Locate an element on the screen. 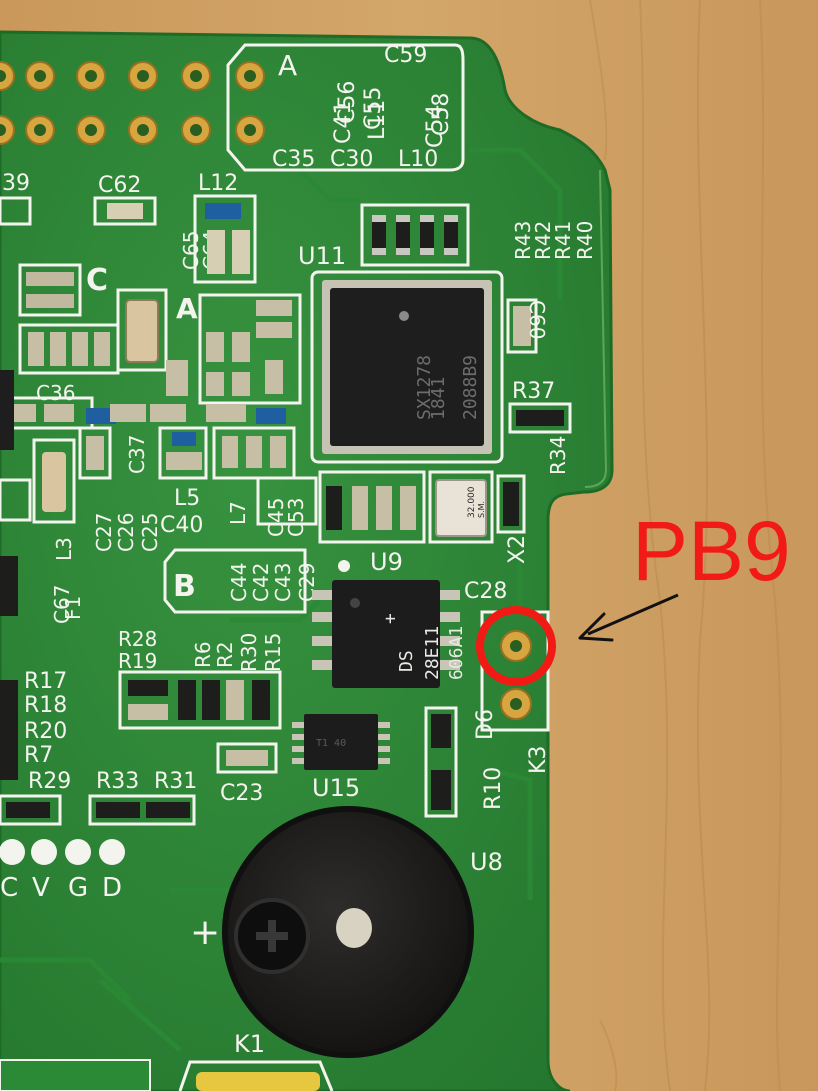 The width and height of the screenshot is (818, 1091). silk-k1: K1 is located at coordinates (249, 1044).